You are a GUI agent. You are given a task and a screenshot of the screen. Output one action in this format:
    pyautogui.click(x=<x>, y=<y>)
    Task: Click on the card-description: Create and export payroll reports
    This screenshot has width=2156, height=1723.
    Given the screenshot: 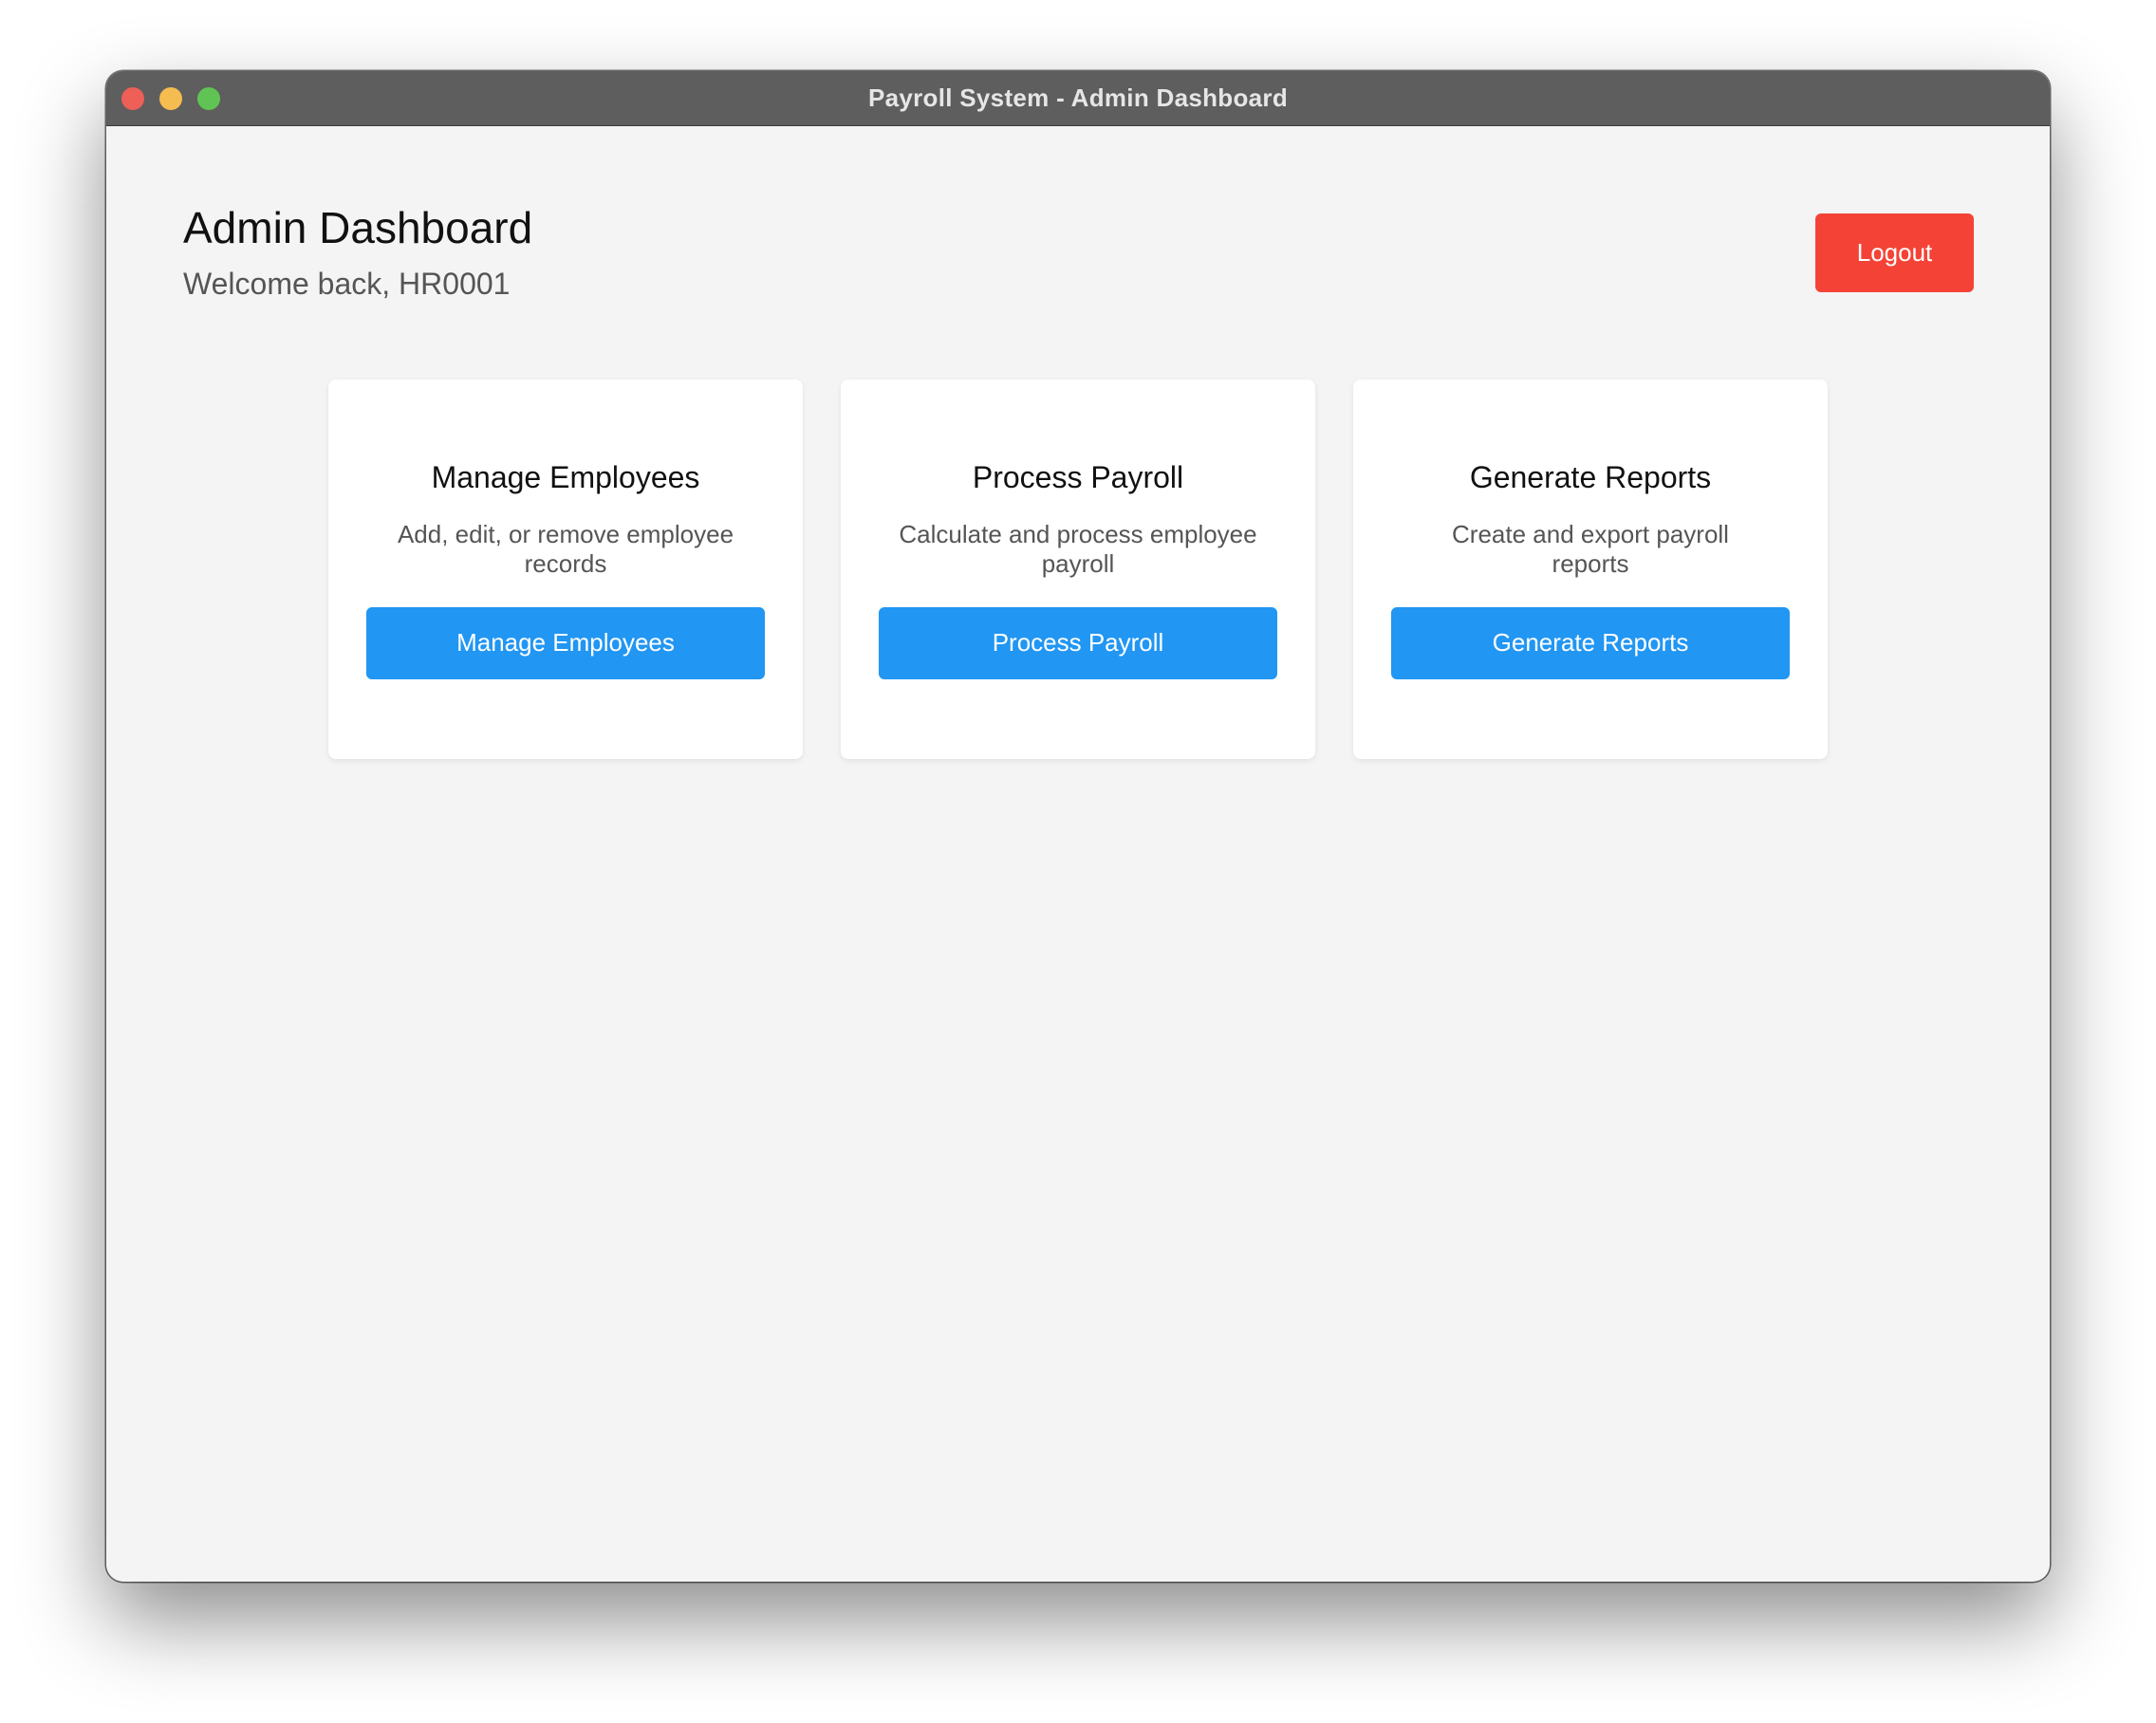 What is the action you would take?
    pyautogui.click(x=1590, y=548)
    